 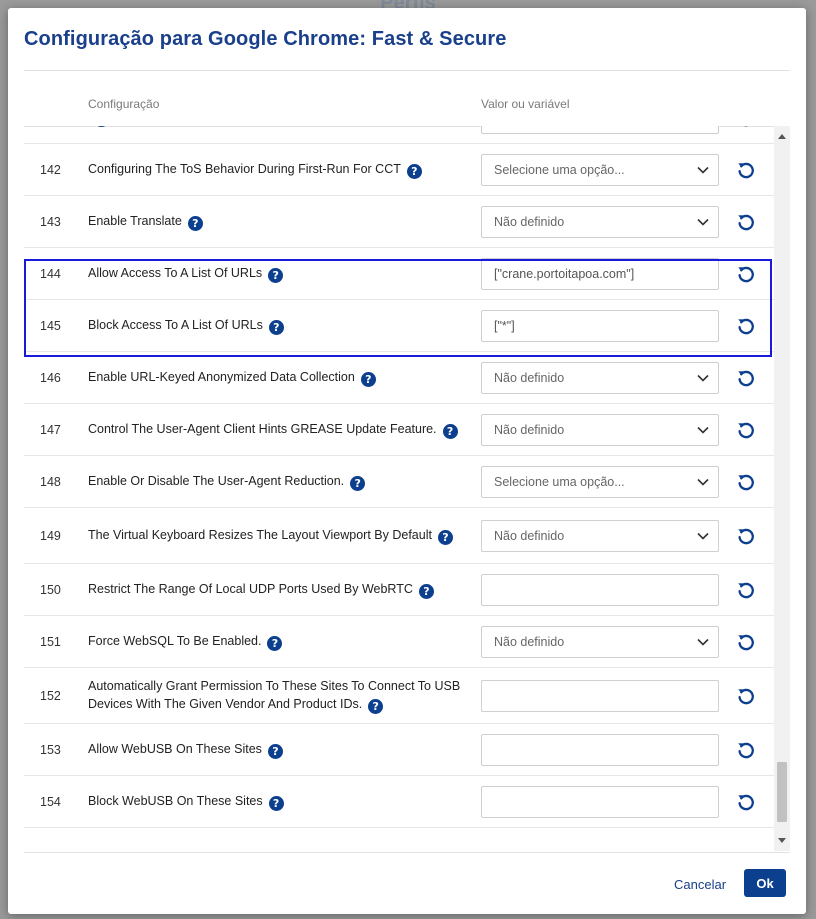 I want to click on setting-text-input: ["*"], so click(x=600, y=325).